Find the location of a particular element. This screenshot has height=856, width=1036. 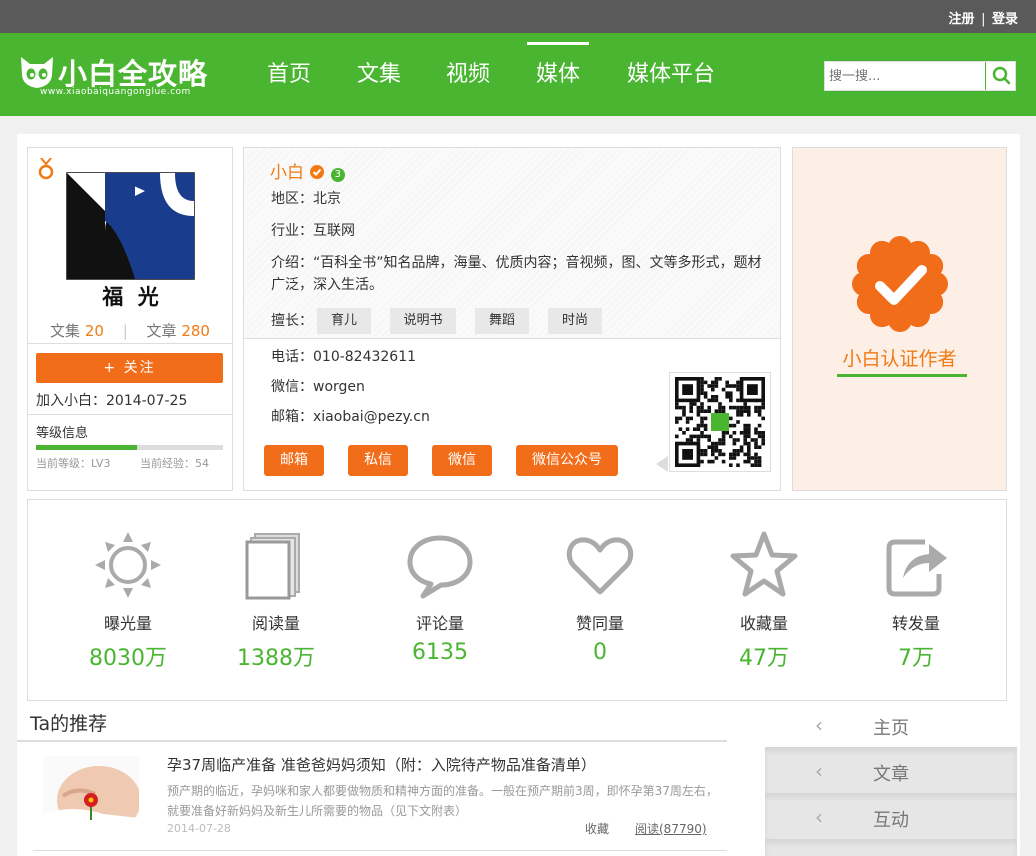

register-link: 注册 is located at coordinates (962, 19).